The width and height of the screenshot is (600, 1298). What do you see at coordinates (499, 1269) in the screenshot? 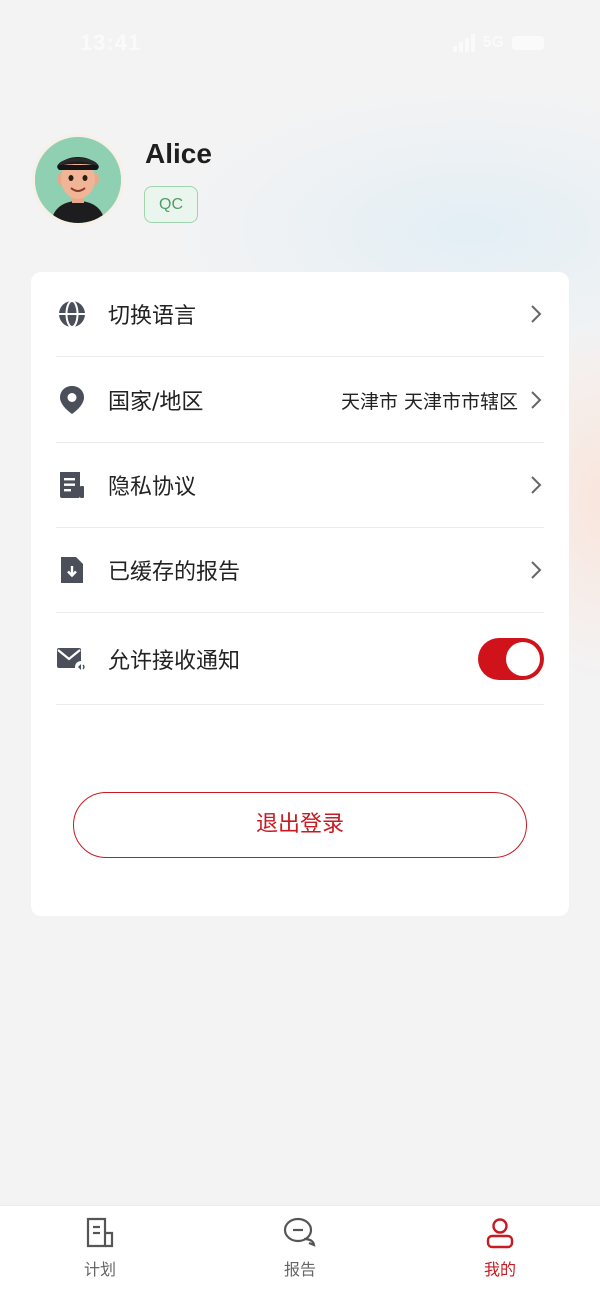
I see `tab-label: 我的` at bounding box center [499, 1269].